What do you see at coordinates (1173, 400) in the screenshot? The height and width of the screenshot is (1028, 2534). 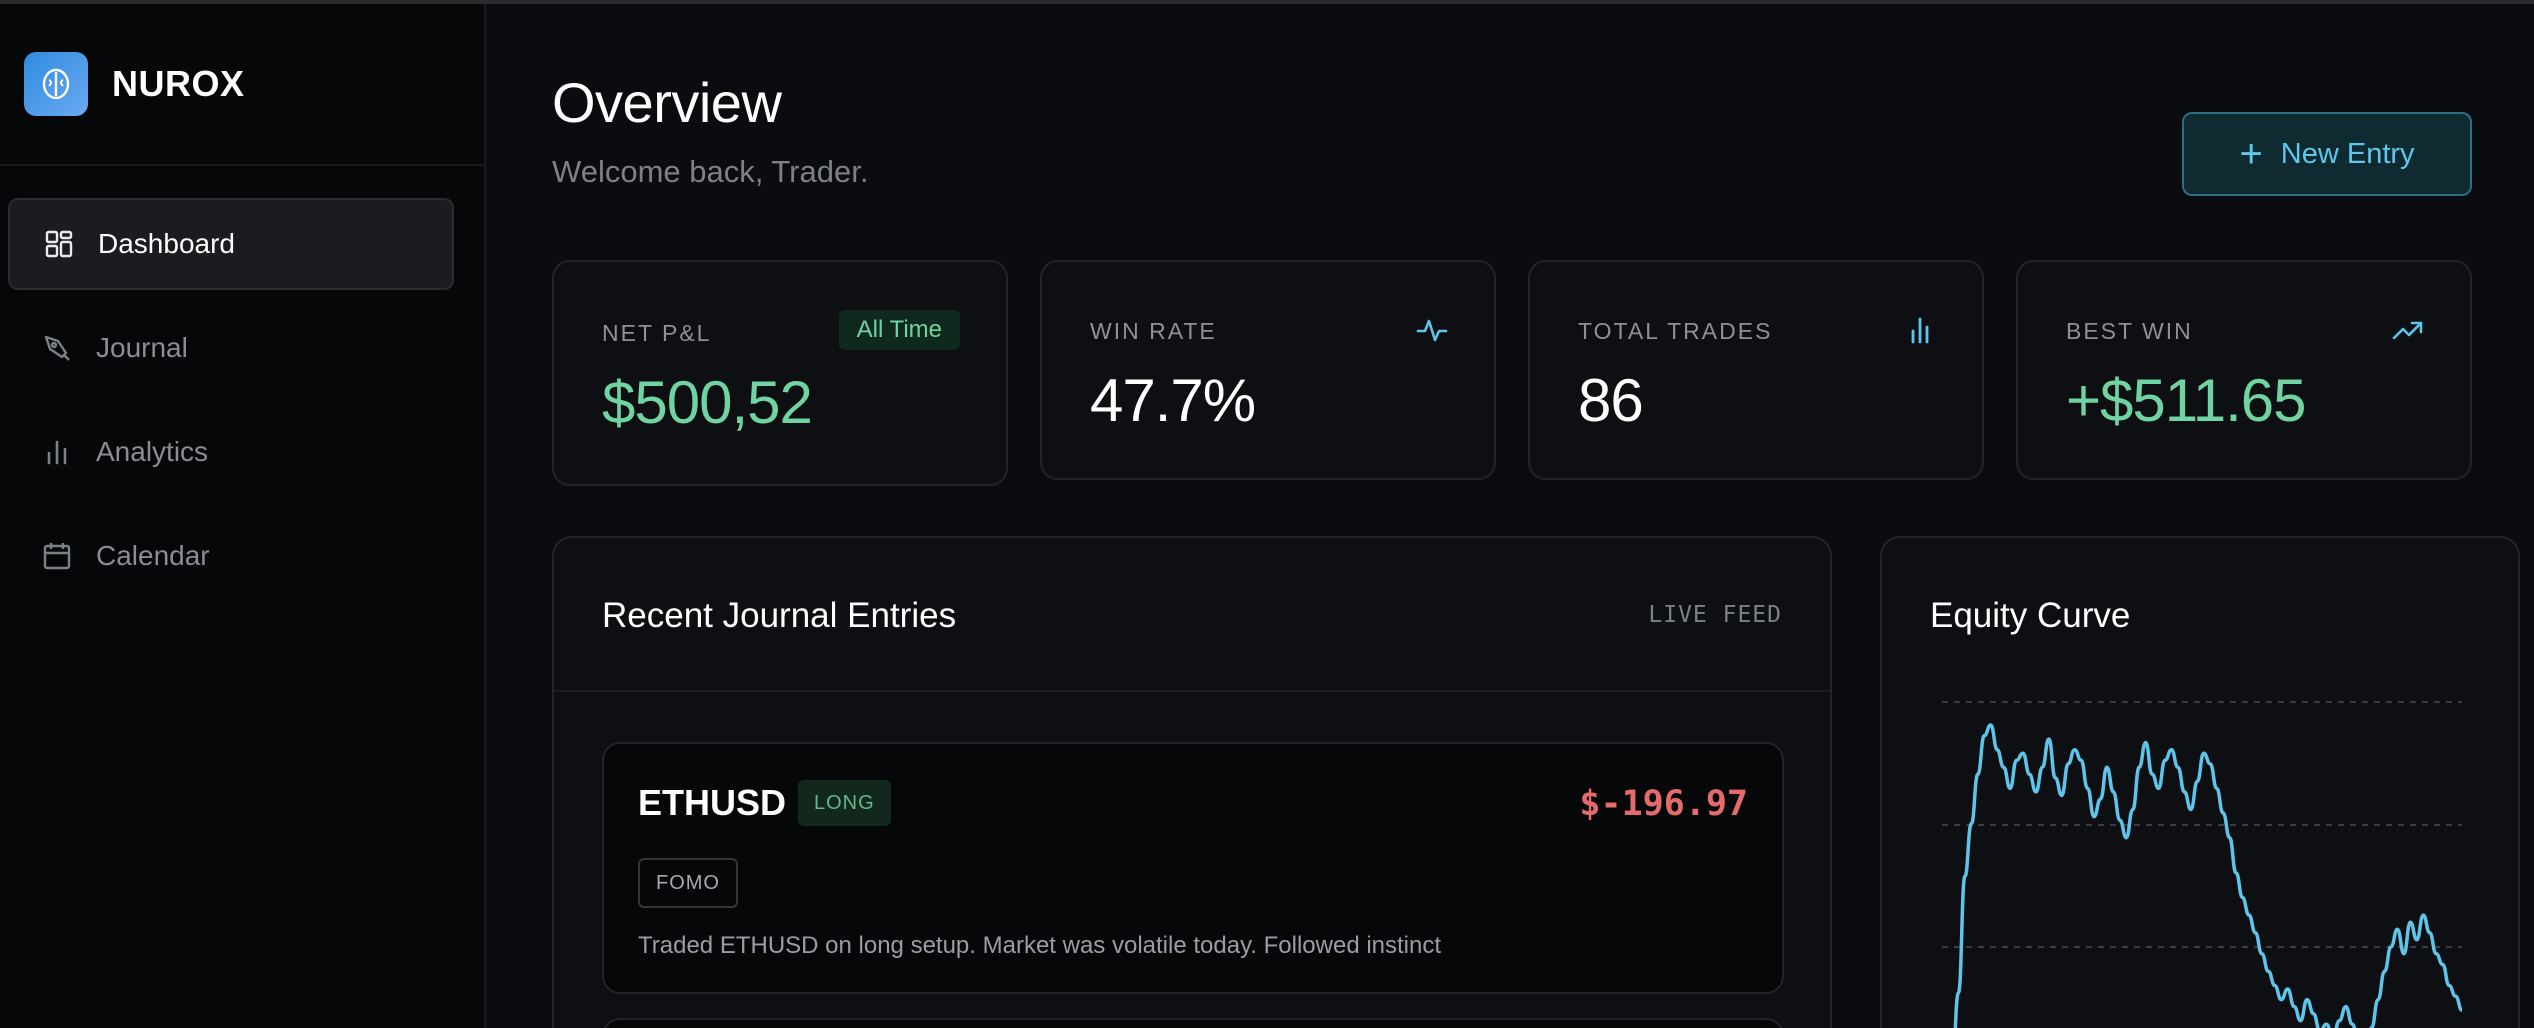 I see `stat-value: 47.7%` at bounding box center [1173, 400].